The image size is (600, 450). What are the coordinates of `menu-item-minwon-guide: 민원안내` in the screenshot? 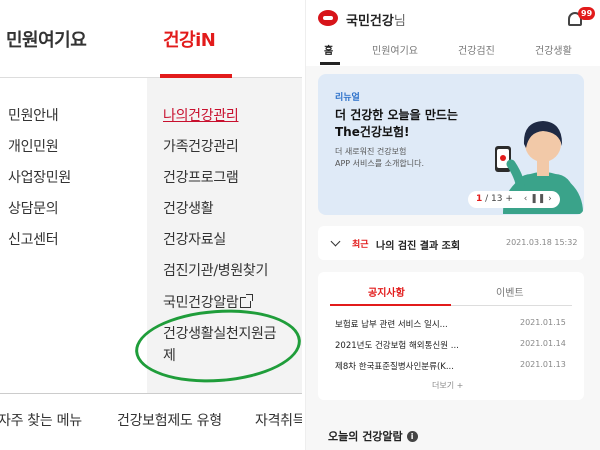 It's located at (33, 115).